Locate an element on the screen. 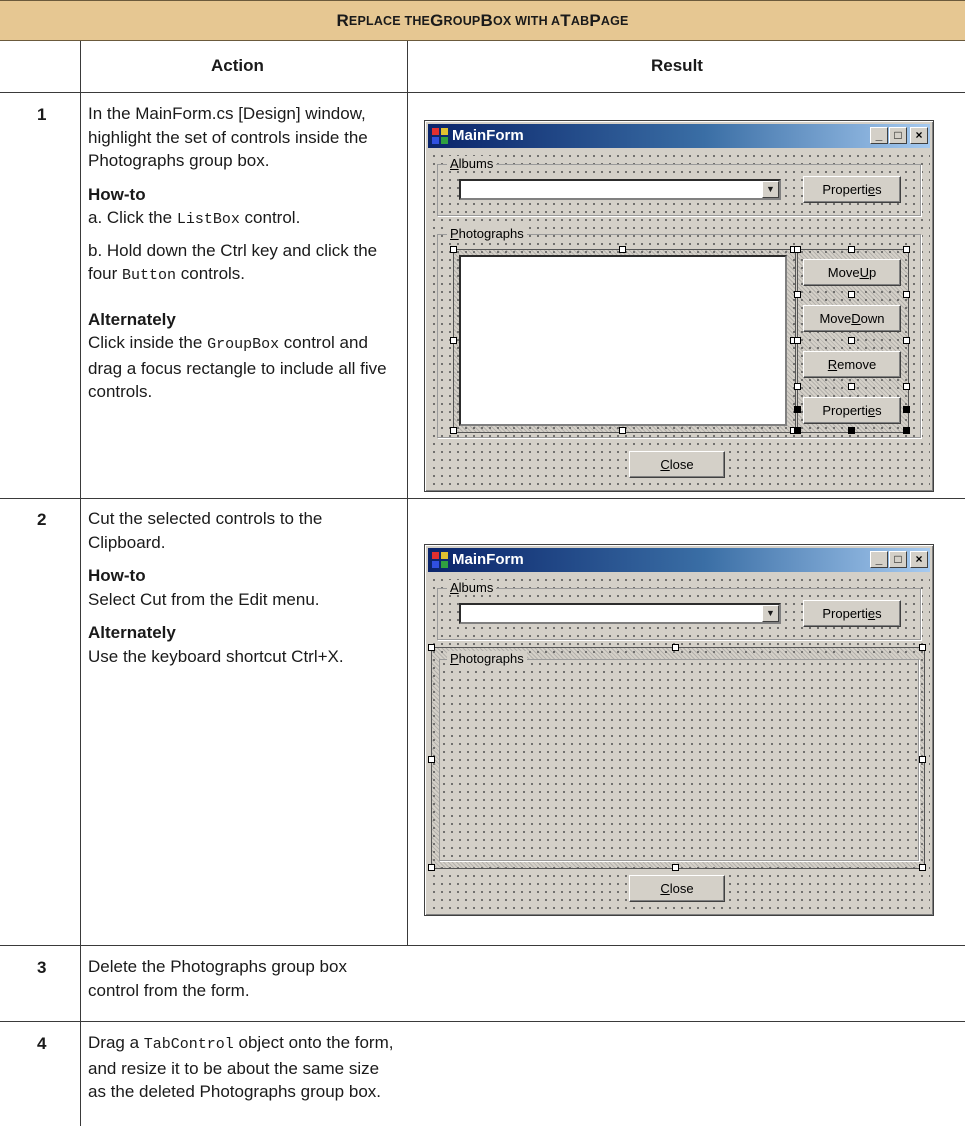  step-number: 1 is located at coordinates (42, 114).